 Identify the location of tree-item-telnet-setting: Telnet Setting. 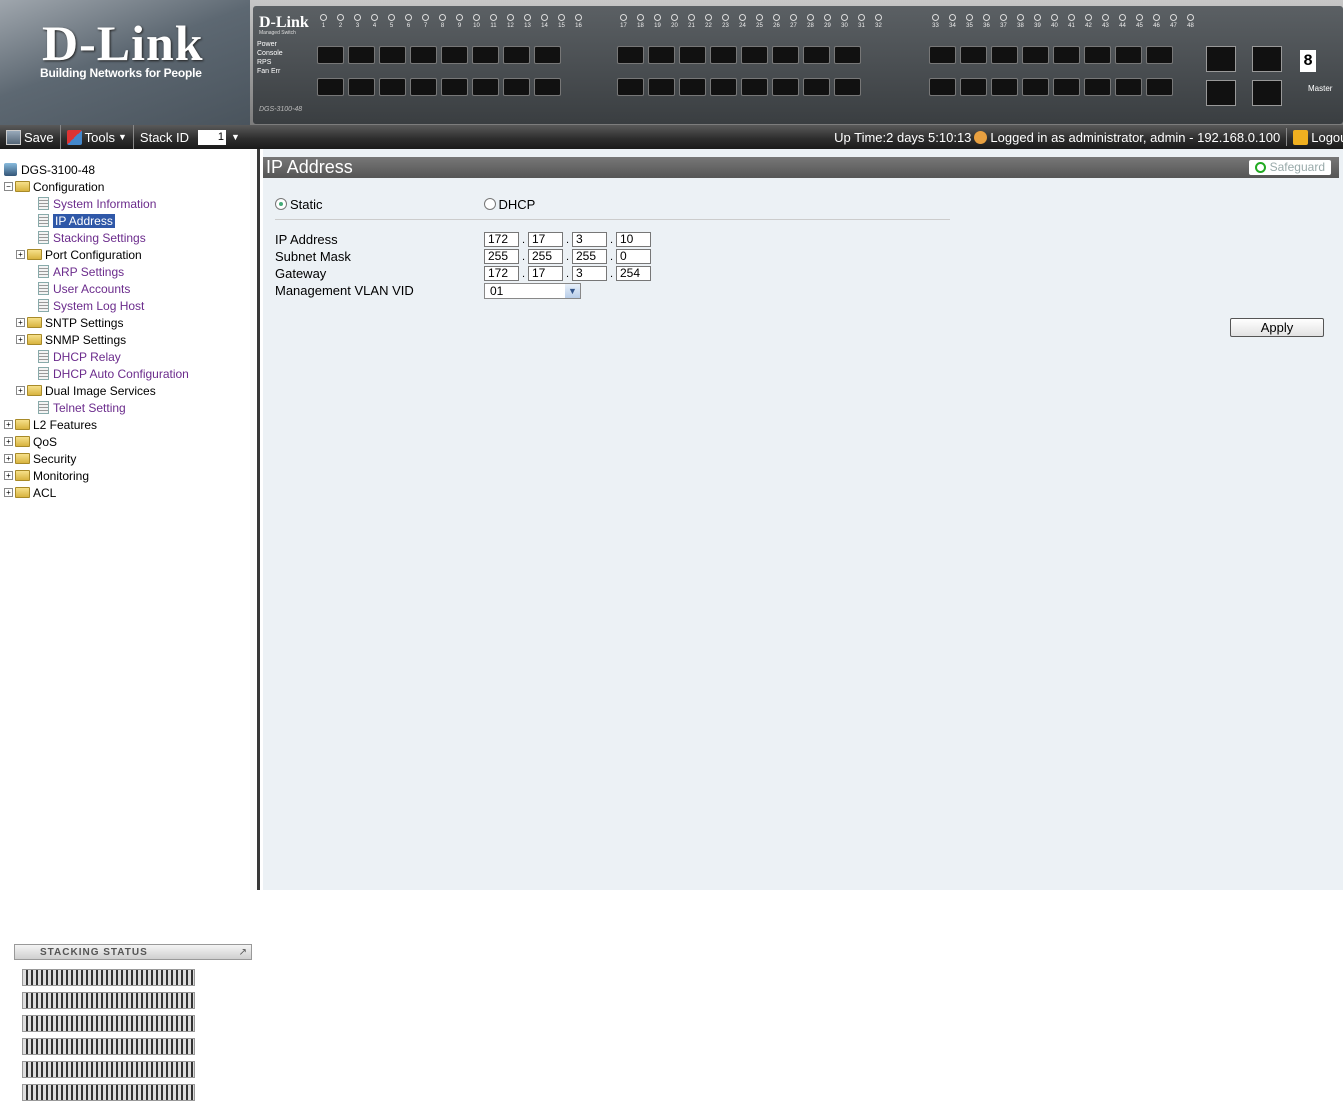
(130, 407).